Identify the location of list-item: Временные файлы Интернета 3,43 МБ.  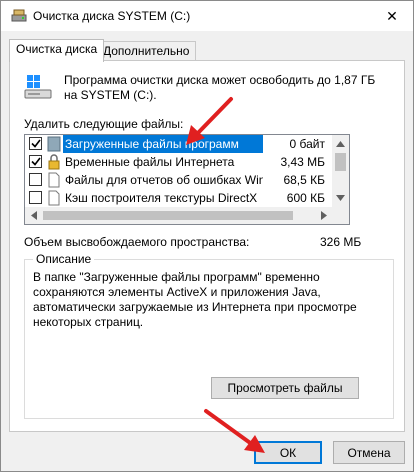
(179, 162).